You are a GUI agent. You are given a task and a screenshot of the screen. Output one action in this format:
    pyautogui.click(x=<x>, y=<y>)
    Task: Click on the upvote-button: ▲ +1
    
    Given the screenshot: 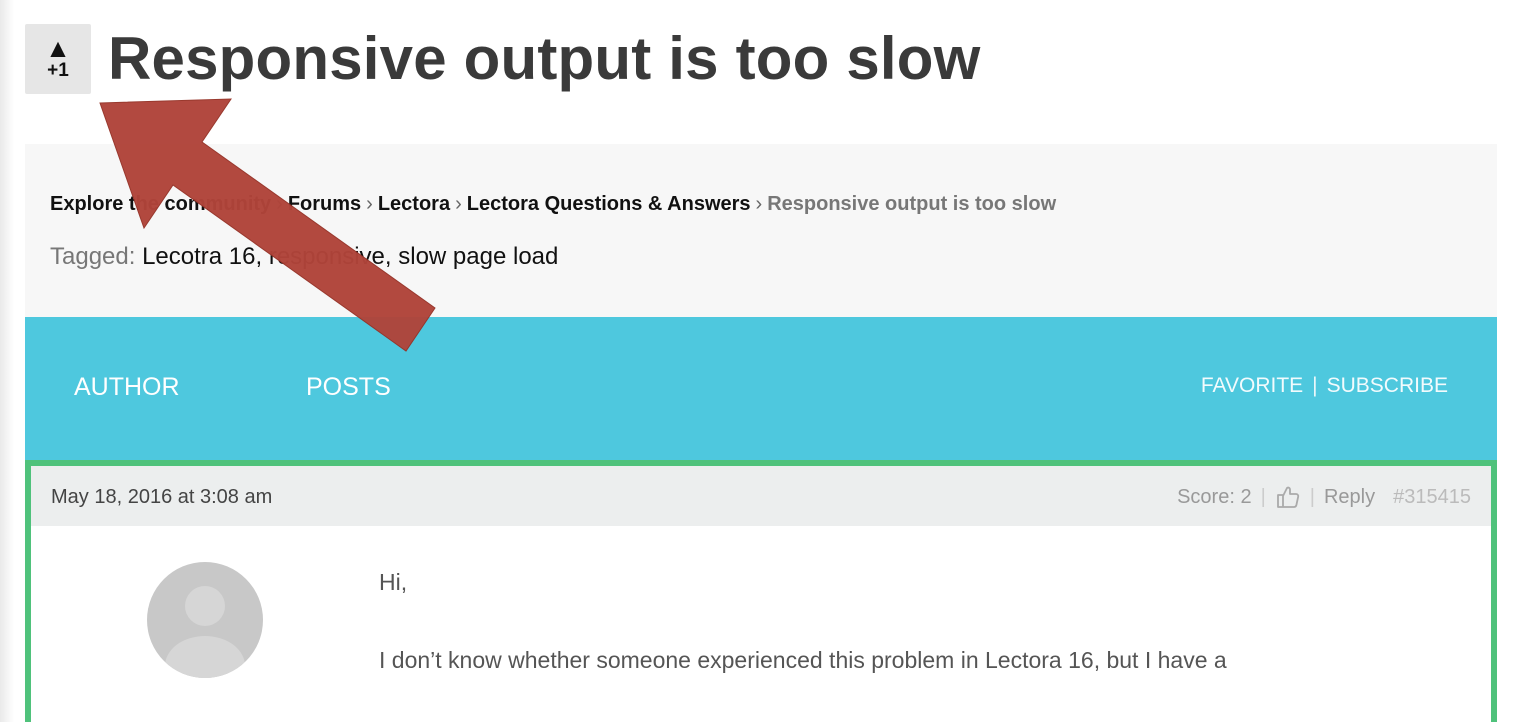 What is the action you would take?
    pyautogui.click(x=58, y=59)
    